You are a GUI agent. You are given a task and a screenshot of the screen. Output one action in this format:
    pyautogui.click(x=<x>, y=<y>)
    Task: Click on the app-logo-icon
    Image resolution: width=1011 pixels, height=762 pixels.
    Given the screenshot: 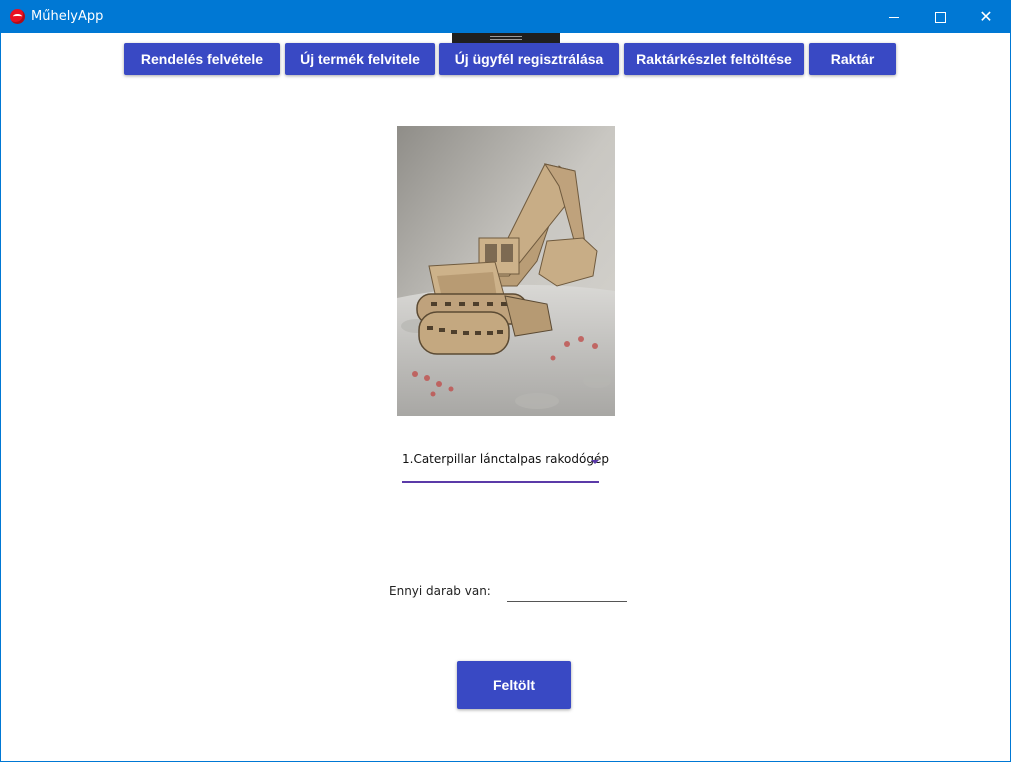 What is the action you would take?
    pyautogui.click(x=17, y=16)
    